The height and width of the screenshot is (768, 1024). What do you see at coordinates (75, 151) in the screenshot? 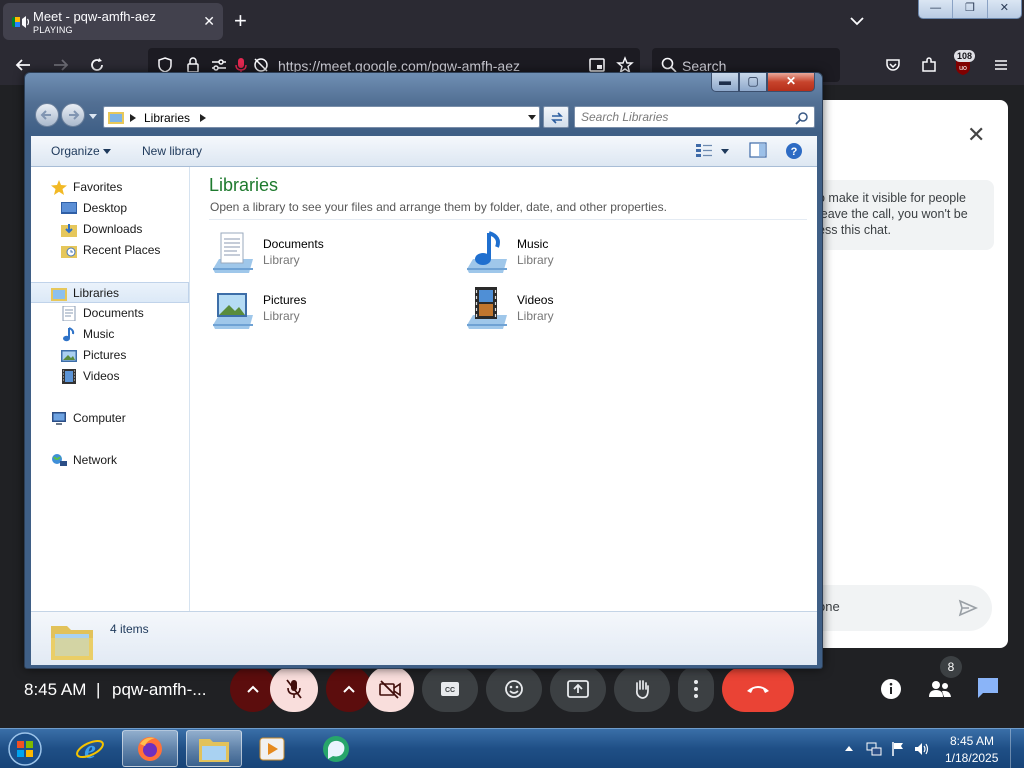
I see `organize-button: Organize` at bounding box center [75, 151].